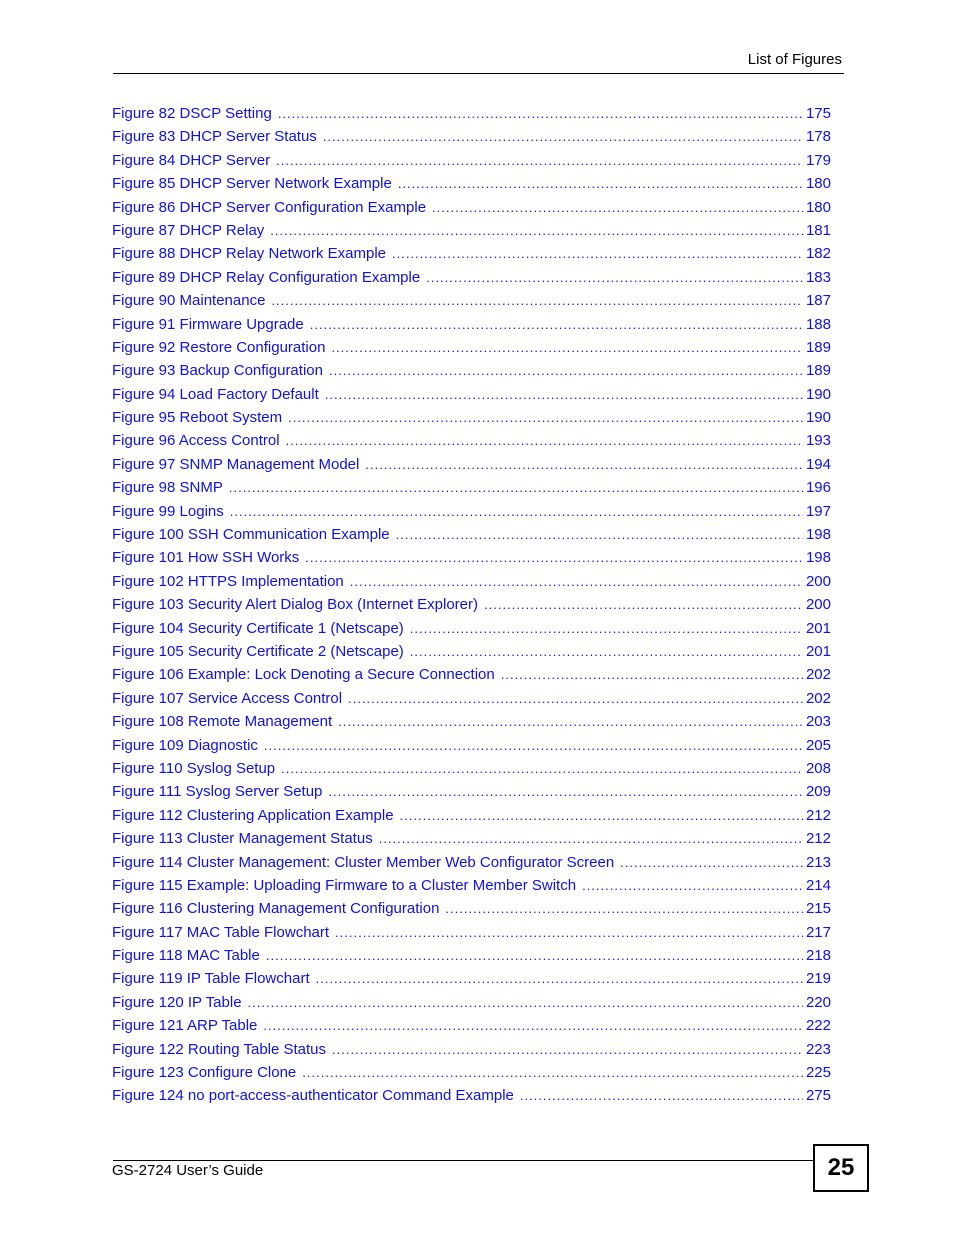  What do you see at coordinates (199, 440) in the screenshot?
I see `toc-entry-title: Figure 96 Access Control` at bounding box center [199, 440].